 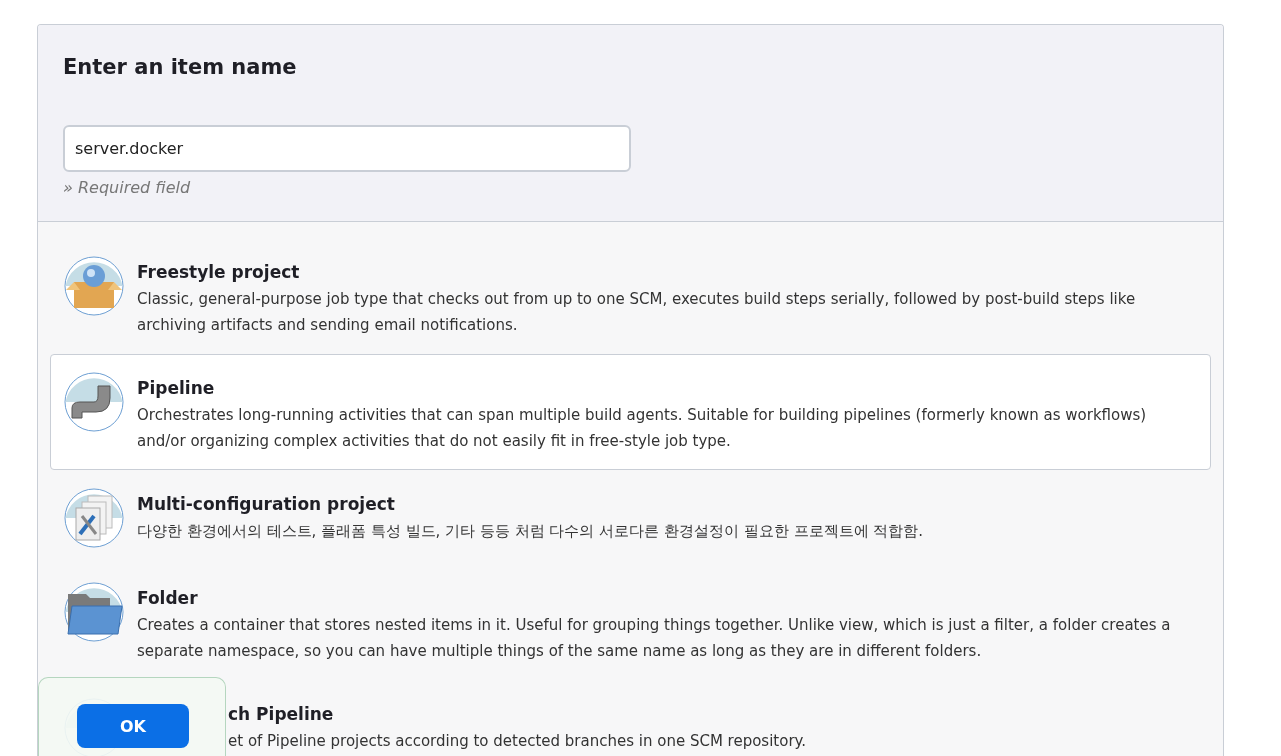 What do you see at coordinates (654, 638) in the screenshot?
I see `item-type-description: Creates a container that stores nested items in it. Useful for grouping things together. Unlike view, which is just a filter, a folder creates a separate namespace, so you can have multiple things of the same name as long as they are in different folders.` at bounding box center [654, 638].